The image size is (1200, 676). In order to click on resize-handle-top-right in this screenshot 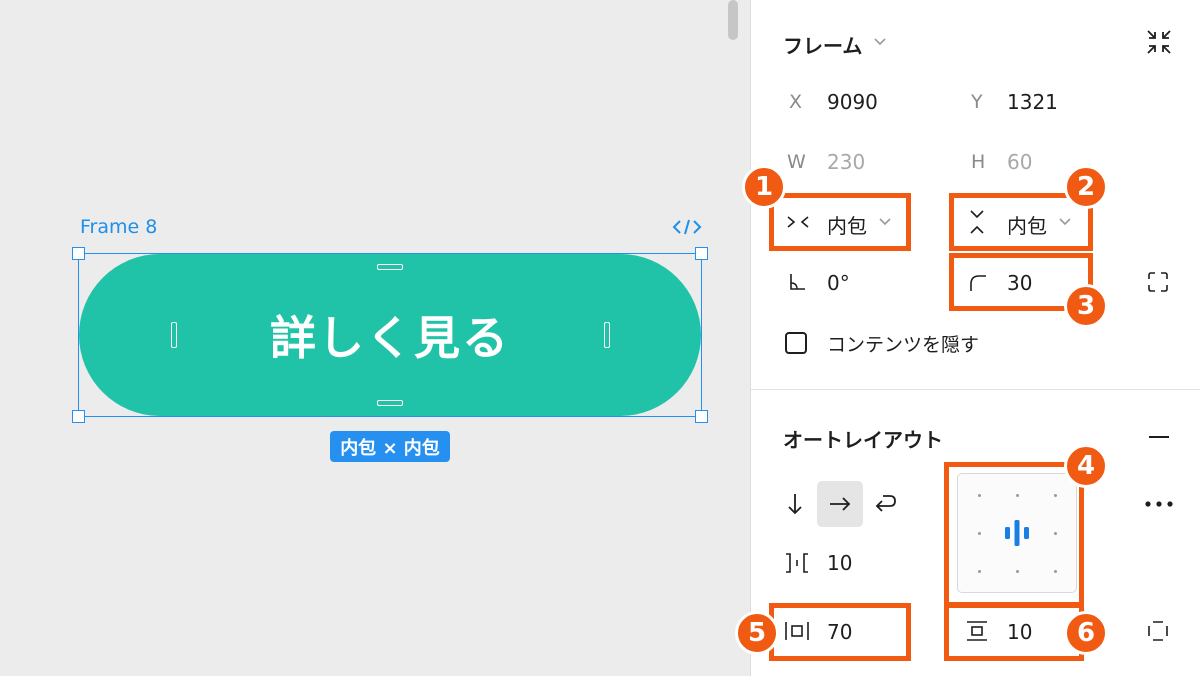, I will do `click(701, 253)`.